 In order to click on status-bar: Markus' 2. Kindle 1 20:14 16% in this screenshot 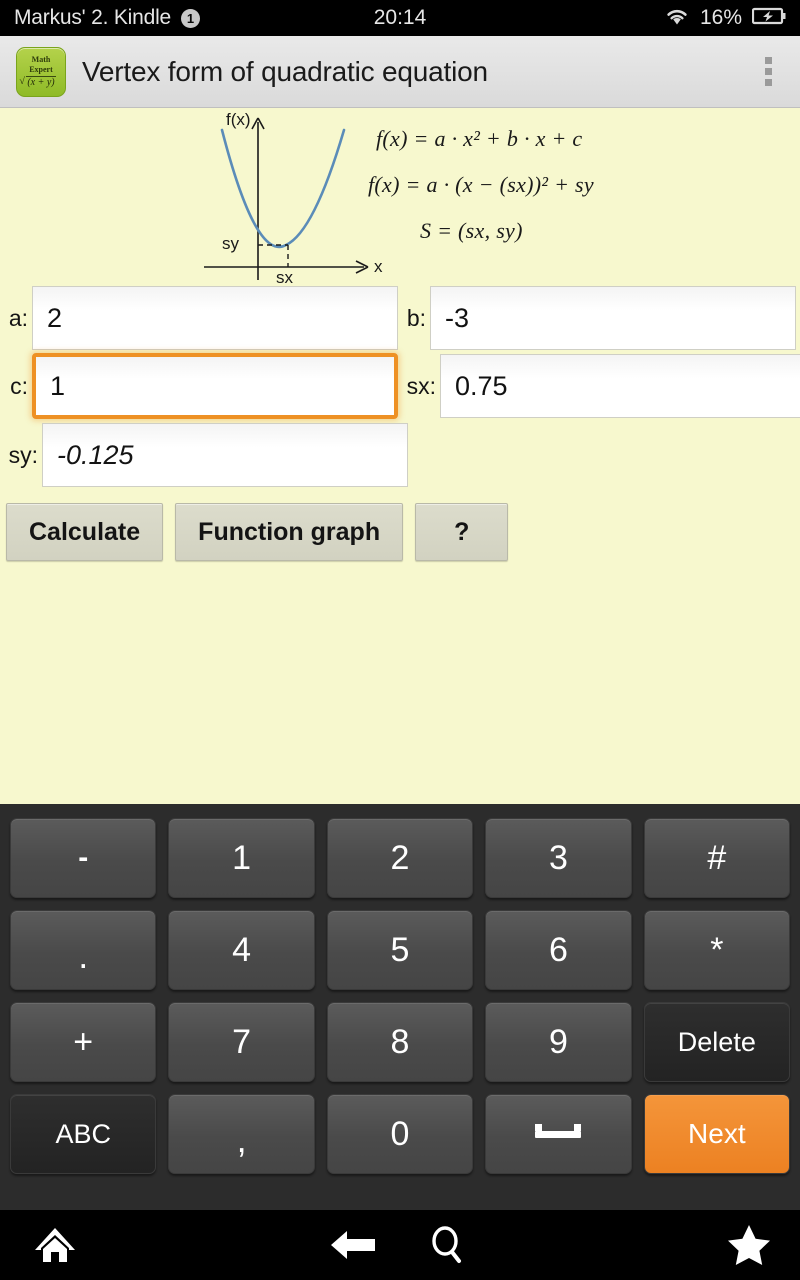, I will do `click(400, 18)`.